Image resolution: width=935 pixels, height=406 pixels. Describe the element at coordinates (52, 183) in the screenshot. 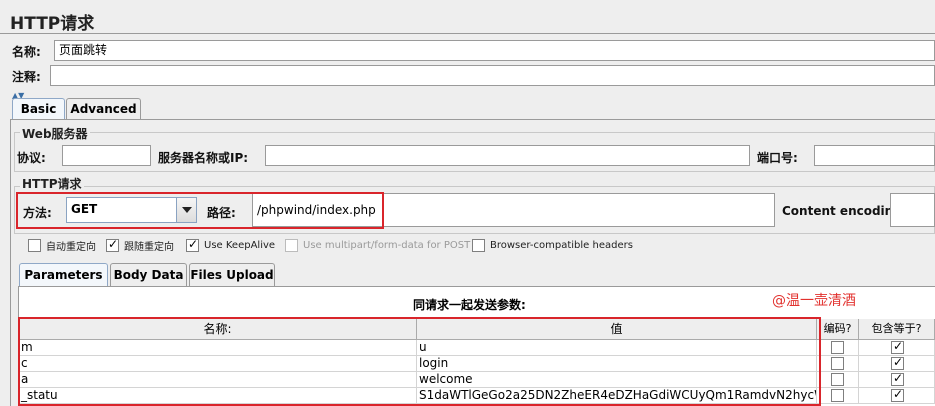

I see `http-request-group-title: HTTP请求` at that location.